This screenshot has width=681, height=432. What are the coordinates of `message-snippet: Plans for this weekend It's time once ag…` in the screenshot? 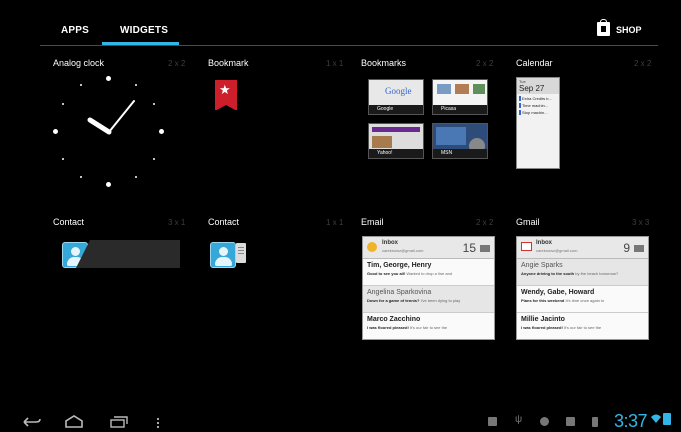 It's located at (582, 300).